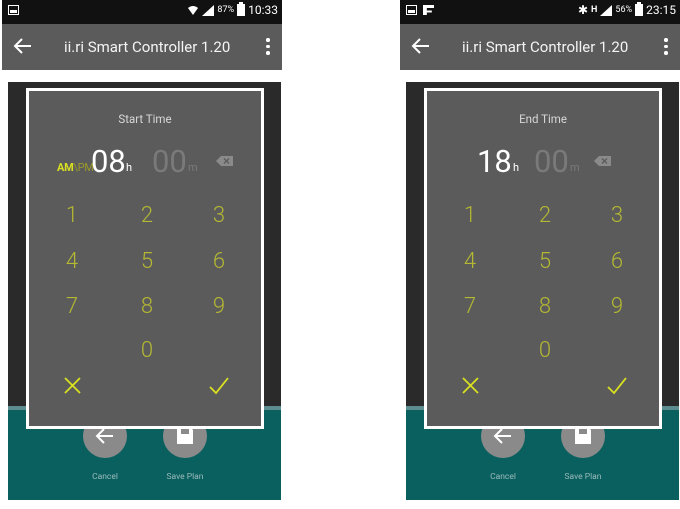 The width and height of the screenshot is (680, 509). What do you see at coordinates (75, 167) in the screenshot?
I see `ampm-toggle: AM\PM` at bounding box center [75, 167].